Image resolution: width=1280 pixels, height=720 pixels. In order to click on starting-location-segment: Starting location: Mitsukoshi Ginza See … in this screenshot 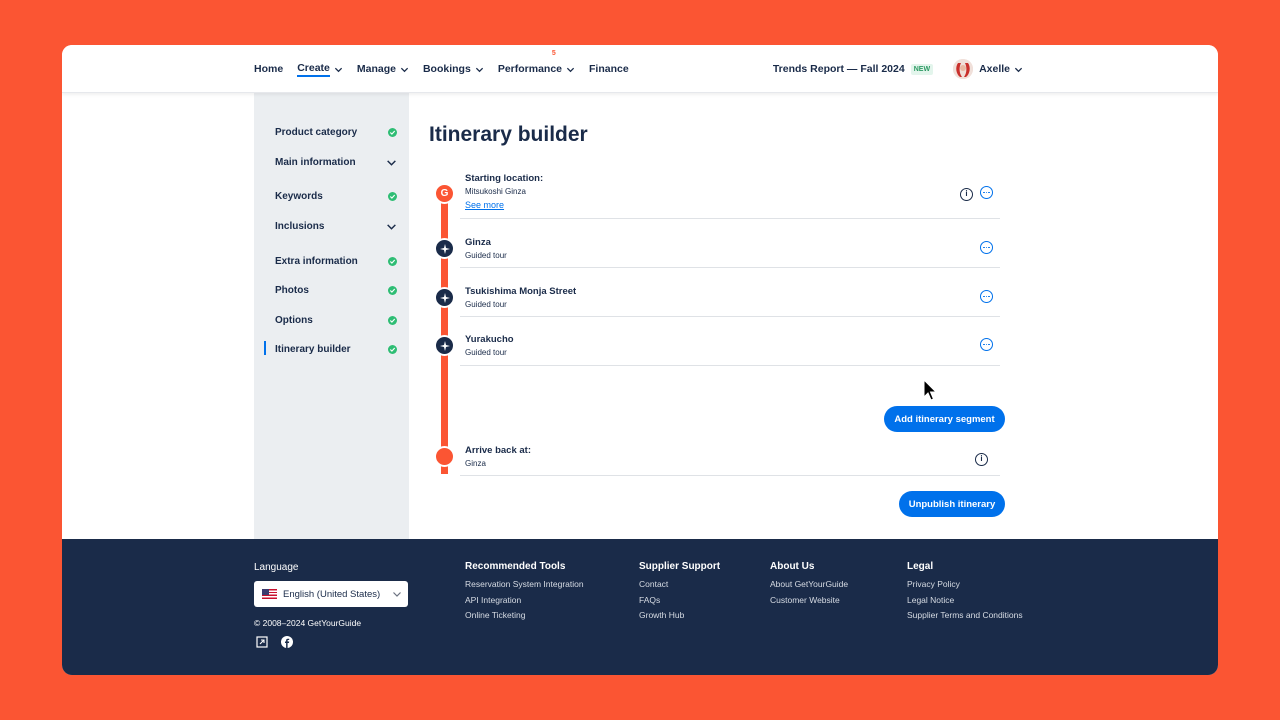, I will do `click(730, 195)`.